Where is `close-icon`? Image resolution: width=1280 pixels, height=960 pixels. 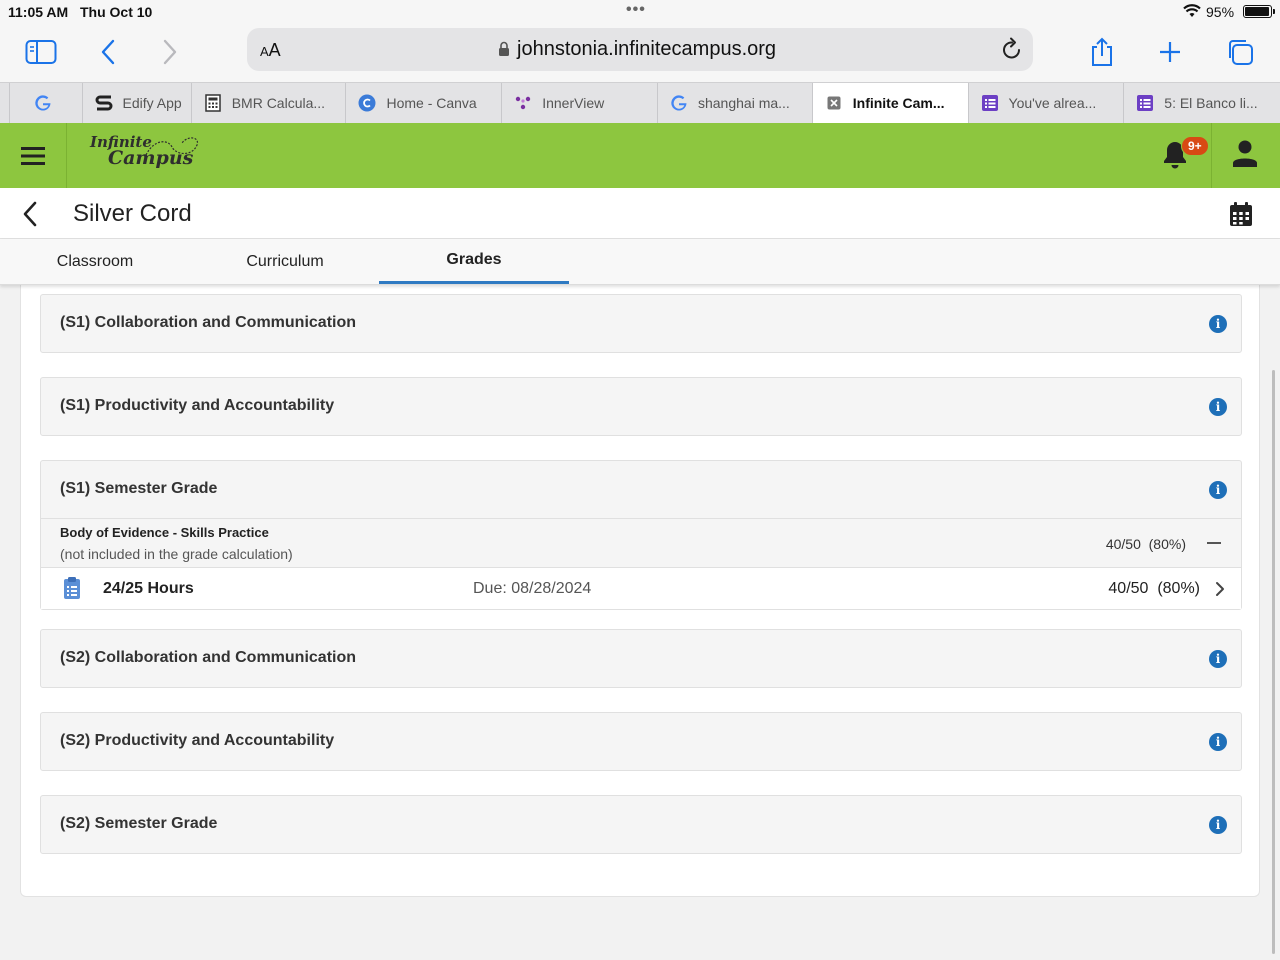 close-icon is located at coordinates (834, 103).